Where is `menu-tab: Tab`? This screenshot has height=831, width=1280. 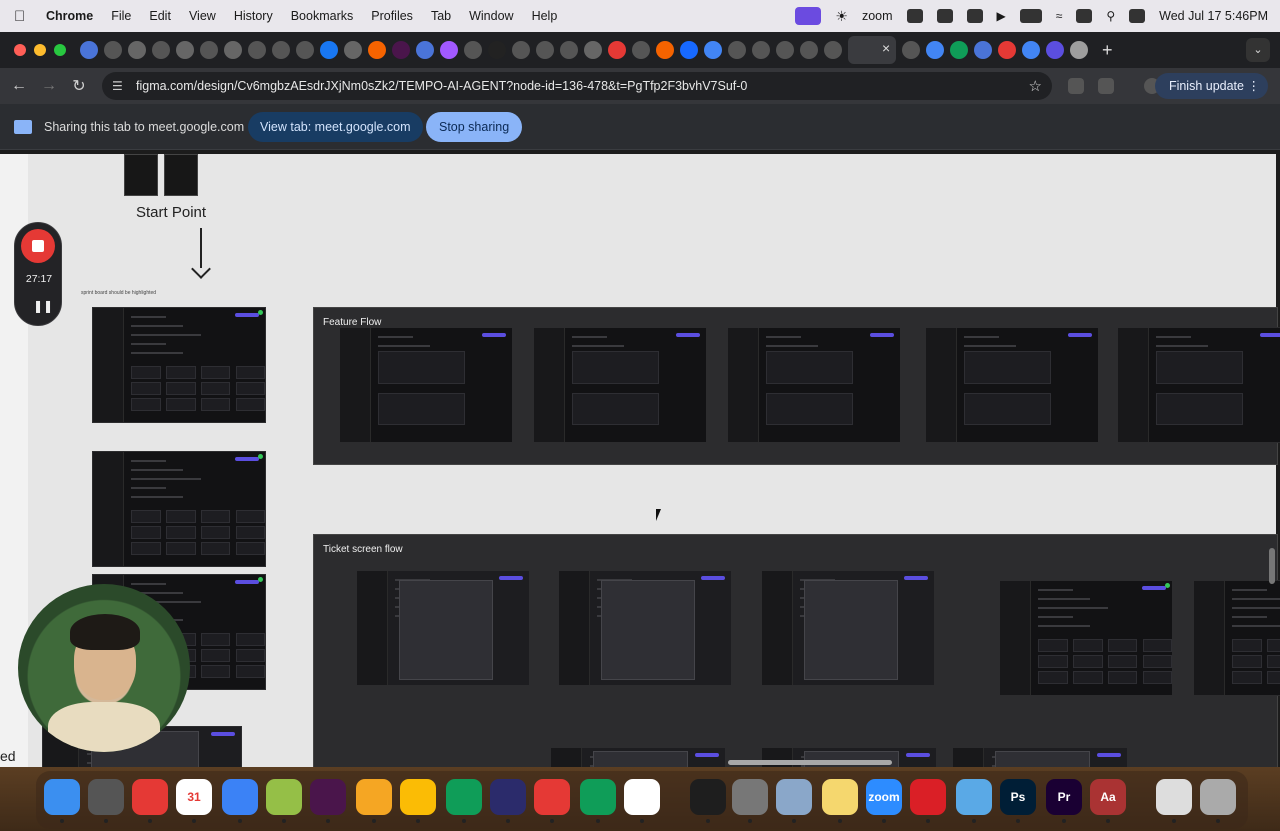
menu-tab: Tab is located at coordinates (441, 16).